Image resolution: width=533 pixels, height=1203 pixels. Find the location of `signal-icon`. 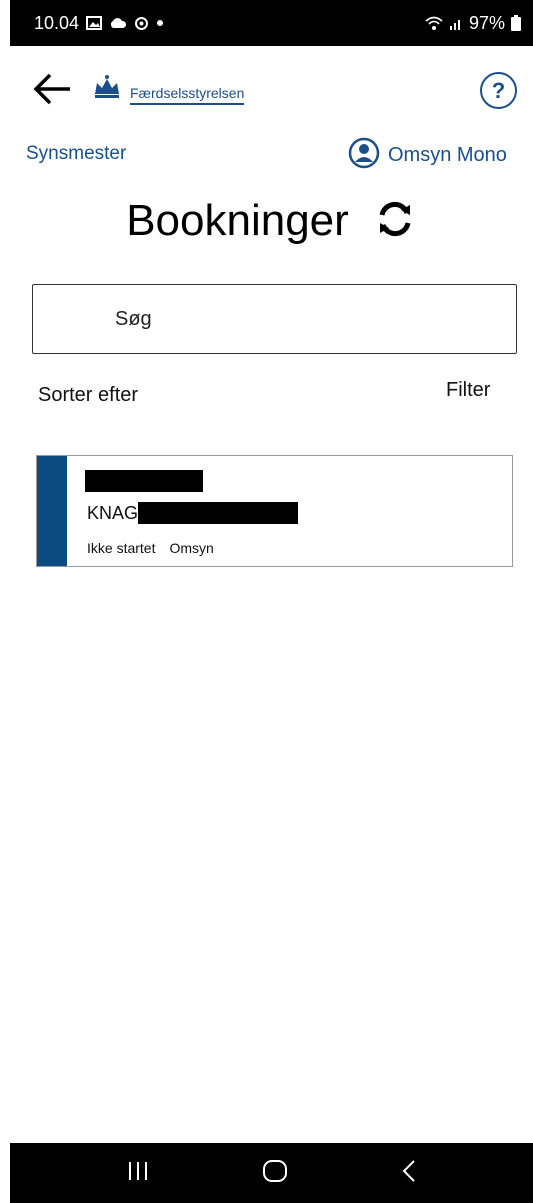

signal-icon is located at coordinates (456, 23).